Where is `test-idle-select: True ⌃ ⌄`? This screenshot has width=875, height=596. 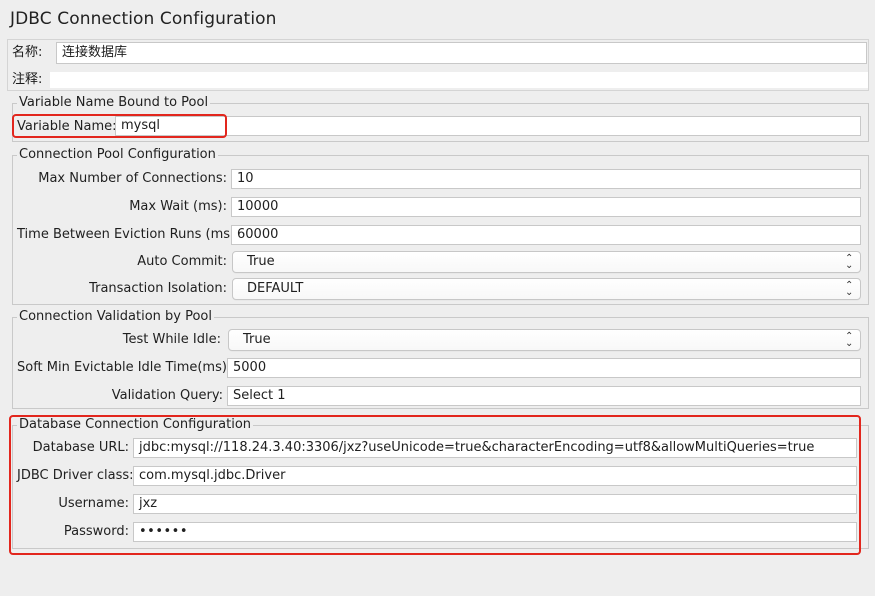
test-idle-select: True ⌃ ⌄ is located at coordinates (544, 340).